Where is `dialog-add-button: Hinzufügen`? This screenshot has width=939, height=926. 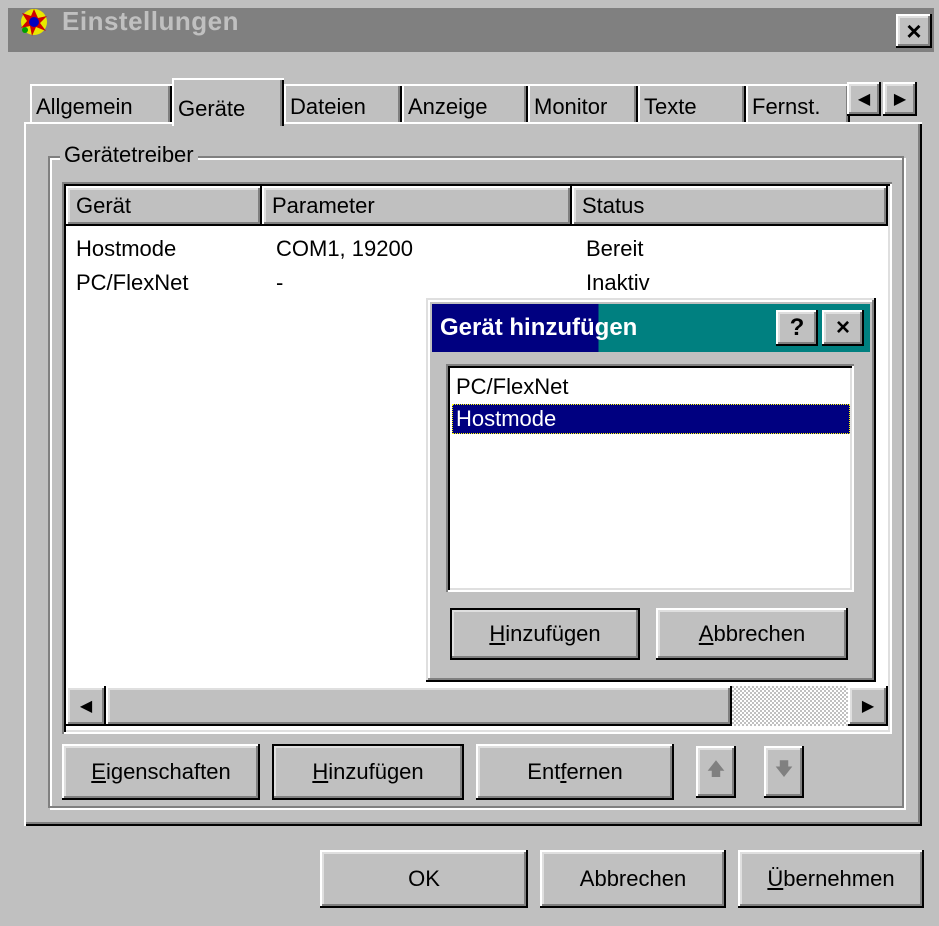 dialog-add-button: Hinzufügen is located at coordinates (545, 634).